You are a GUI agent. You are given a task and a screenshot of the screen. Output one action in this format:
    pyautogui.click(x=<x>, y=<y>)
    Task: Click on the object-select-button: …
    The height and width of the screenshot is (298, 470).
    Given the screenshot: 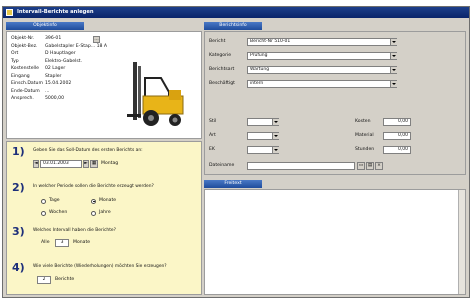 What is the action you would take?
    pyautogui.click(x=96, y=39)
    